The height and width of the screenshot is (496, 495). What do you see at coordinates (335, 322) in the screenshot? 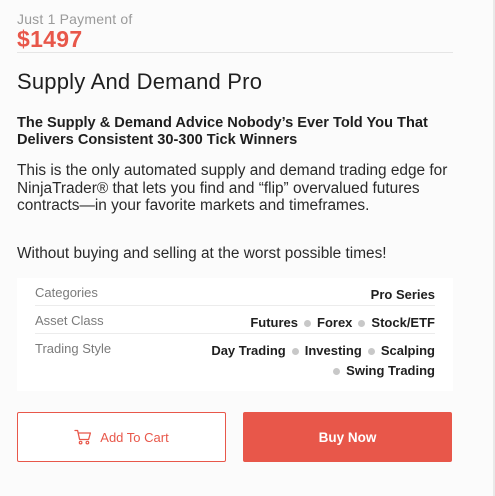
I see `asset-class-tag: Forex` at bounding box center [335, 322].